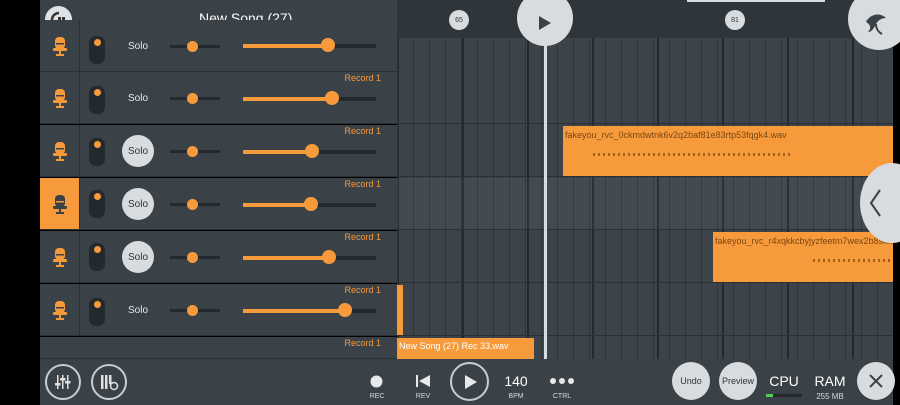  What do you see at coordinates (516, 381) in the screenshot?
I see `bpm-value: 140` at bounding box center [516, 381].